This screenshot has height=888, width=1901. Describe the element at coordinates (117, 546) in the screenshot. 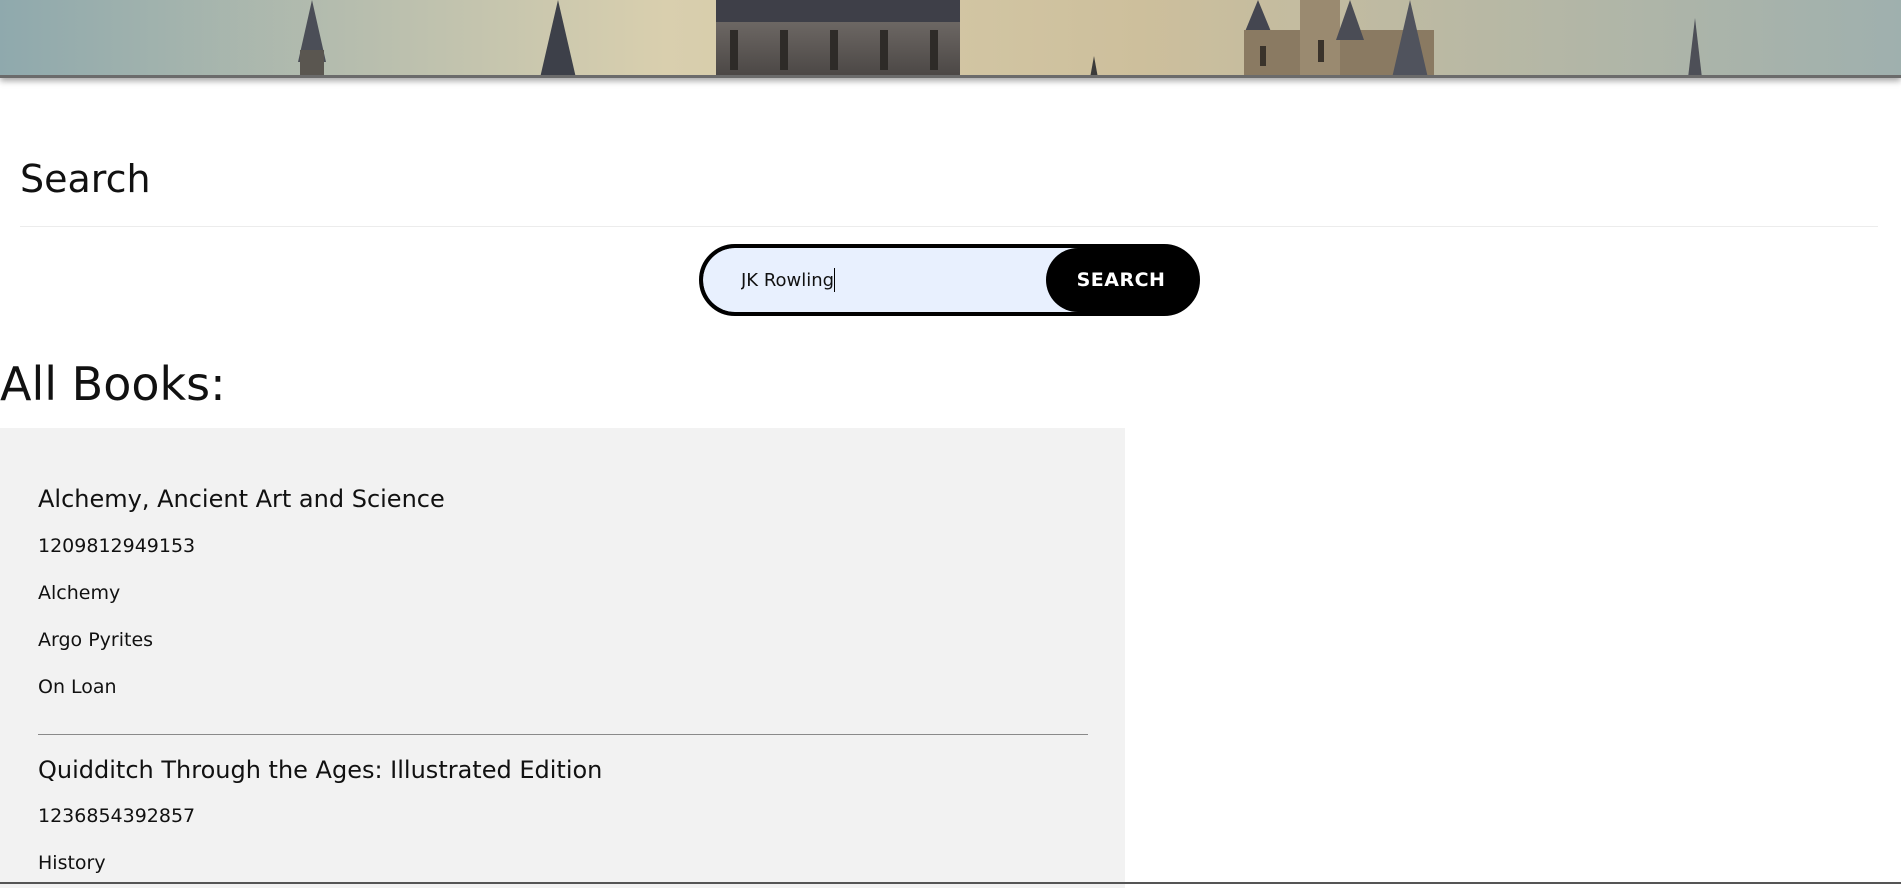

I see `book-isbn: 1209812949153` at that location.